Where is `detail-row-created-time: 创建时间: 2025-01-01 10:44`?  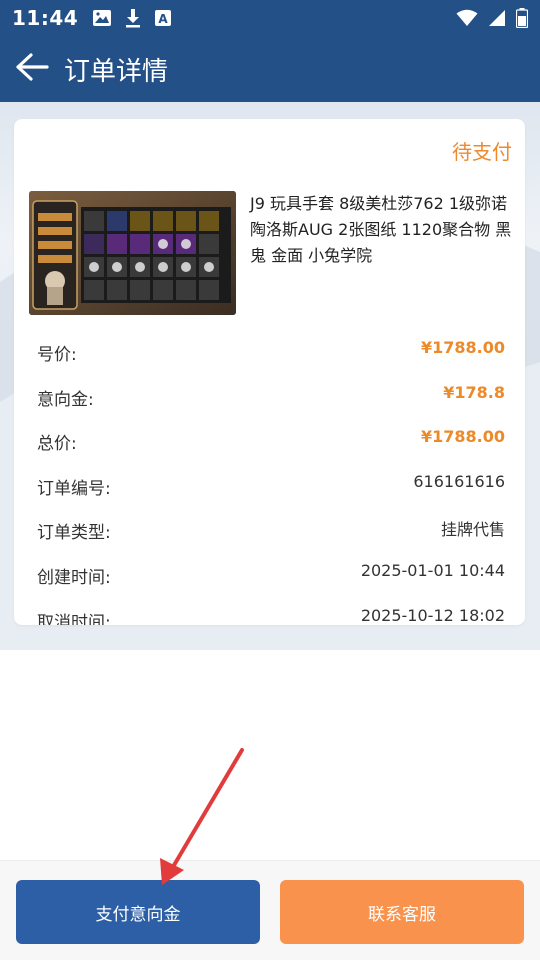
detail-row-created-time: 创建时间: 2025-01-01 10:44 is located at coordinates (271, 579).